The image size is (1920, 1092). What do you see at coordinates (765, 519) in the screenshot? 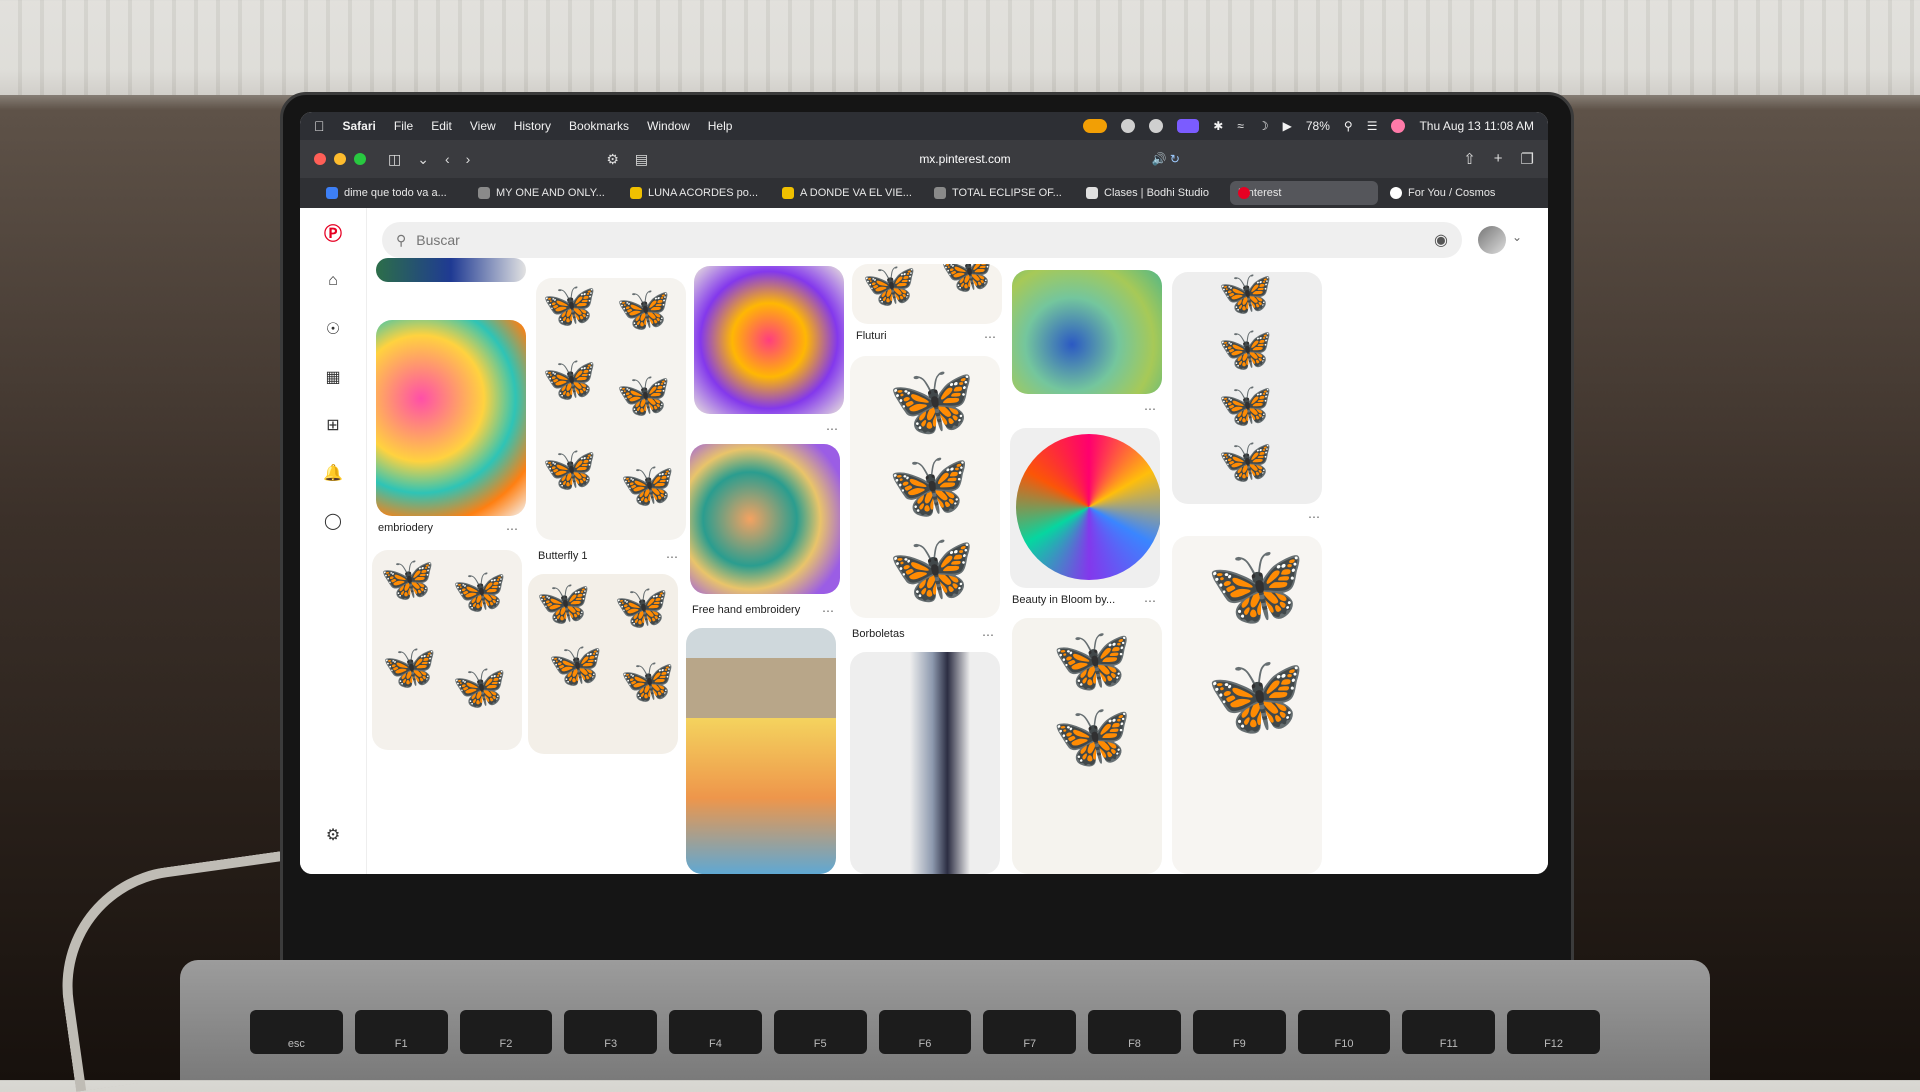
I see `pin-free-hand-embroidery` at bounding box center [765, 519].